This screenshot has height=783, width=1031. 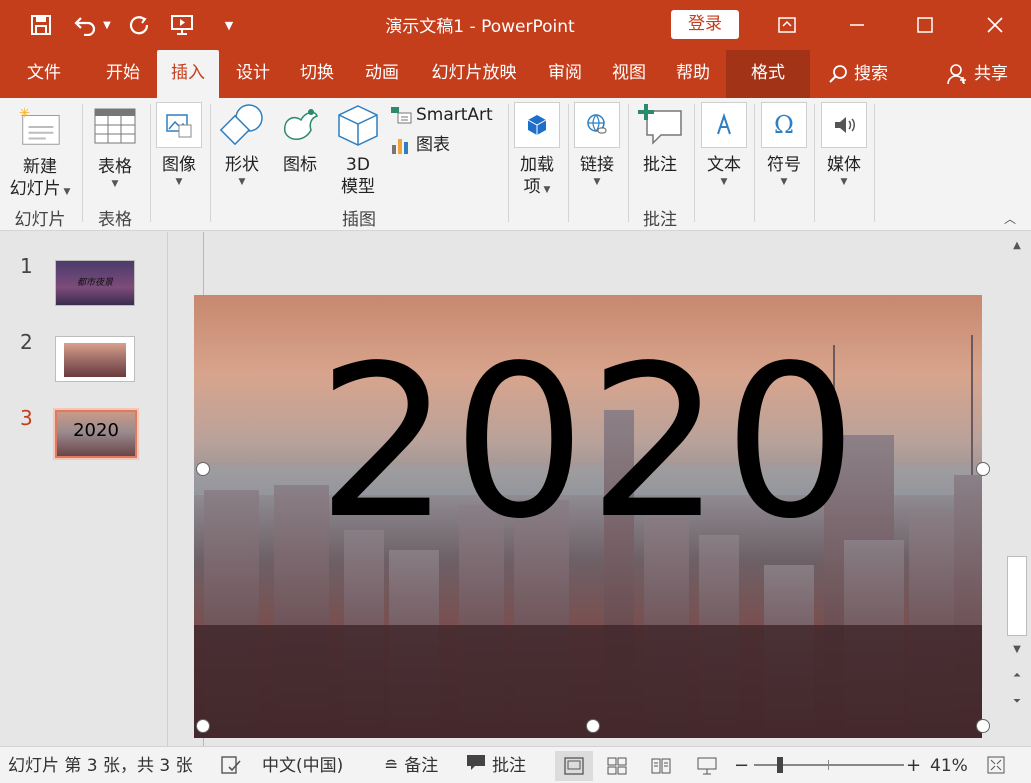 What do you see at coordinates (100, 766) in the screenshot?
I see `slide-position-text: 幻灯片 第 3 张，共 3 张` at bounding box center [100, 766].